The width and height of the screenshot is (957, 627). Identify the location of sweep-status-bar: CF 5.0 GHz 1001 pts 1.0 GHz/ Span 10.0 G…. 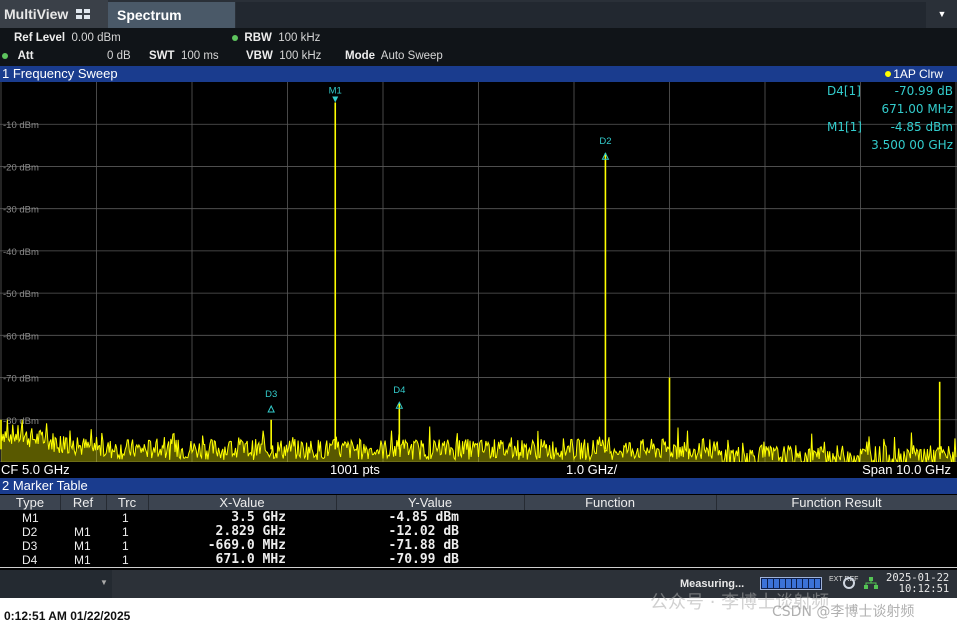
(478, 469).